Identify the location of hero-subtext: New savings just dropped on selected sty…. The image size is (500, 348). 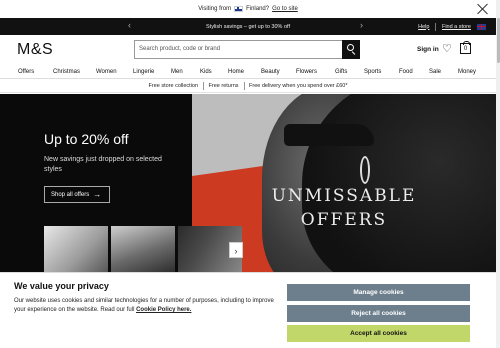
(103, 164).